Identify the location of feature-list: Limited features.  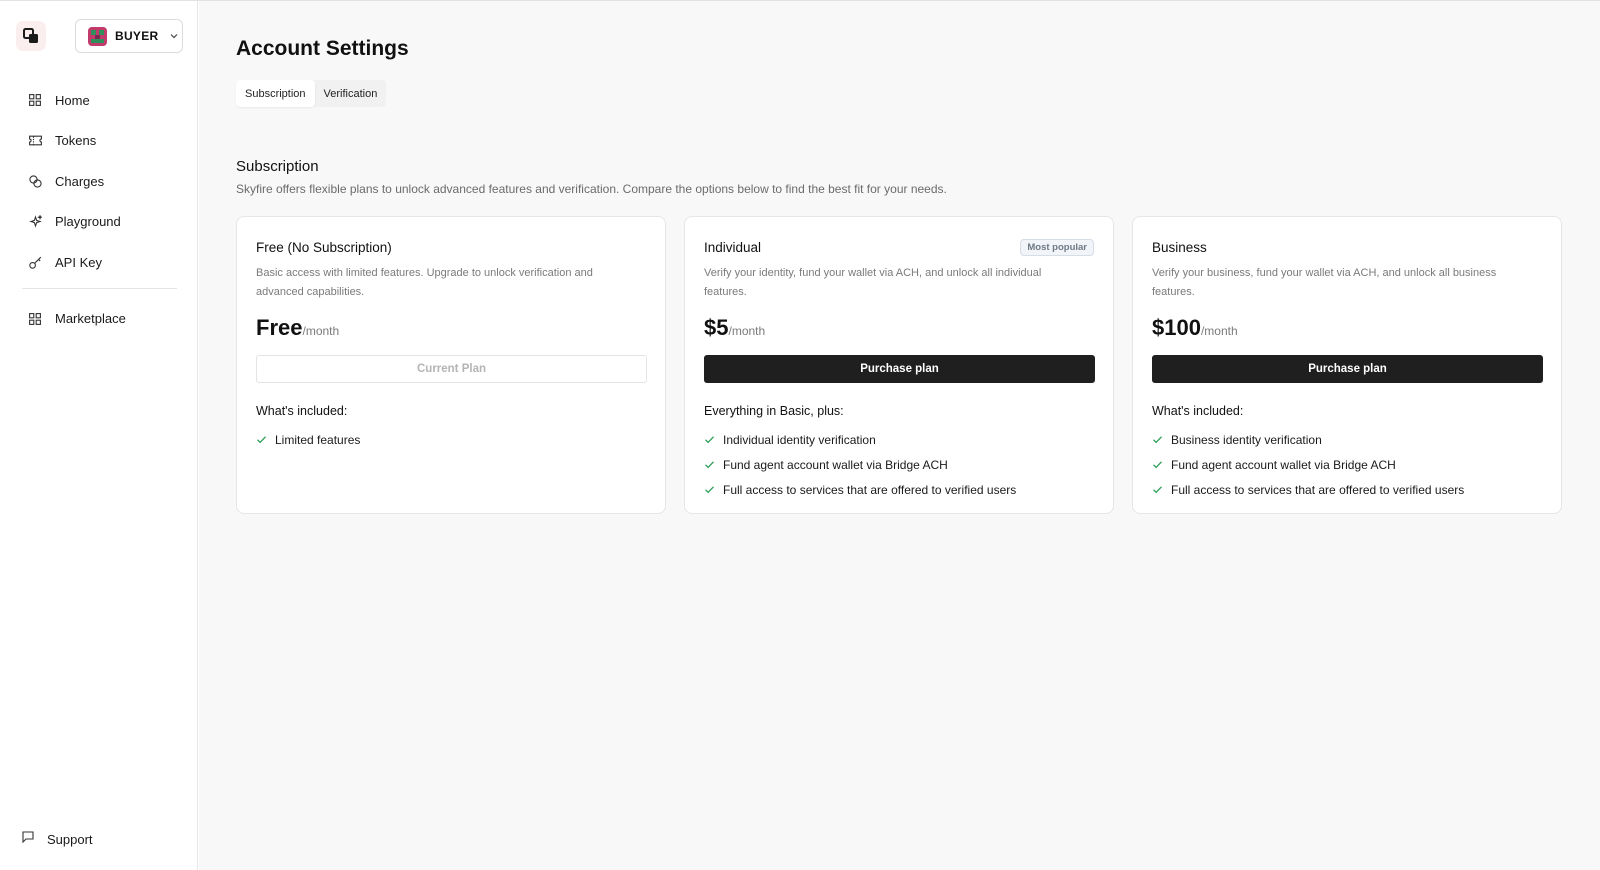
(308, 439).